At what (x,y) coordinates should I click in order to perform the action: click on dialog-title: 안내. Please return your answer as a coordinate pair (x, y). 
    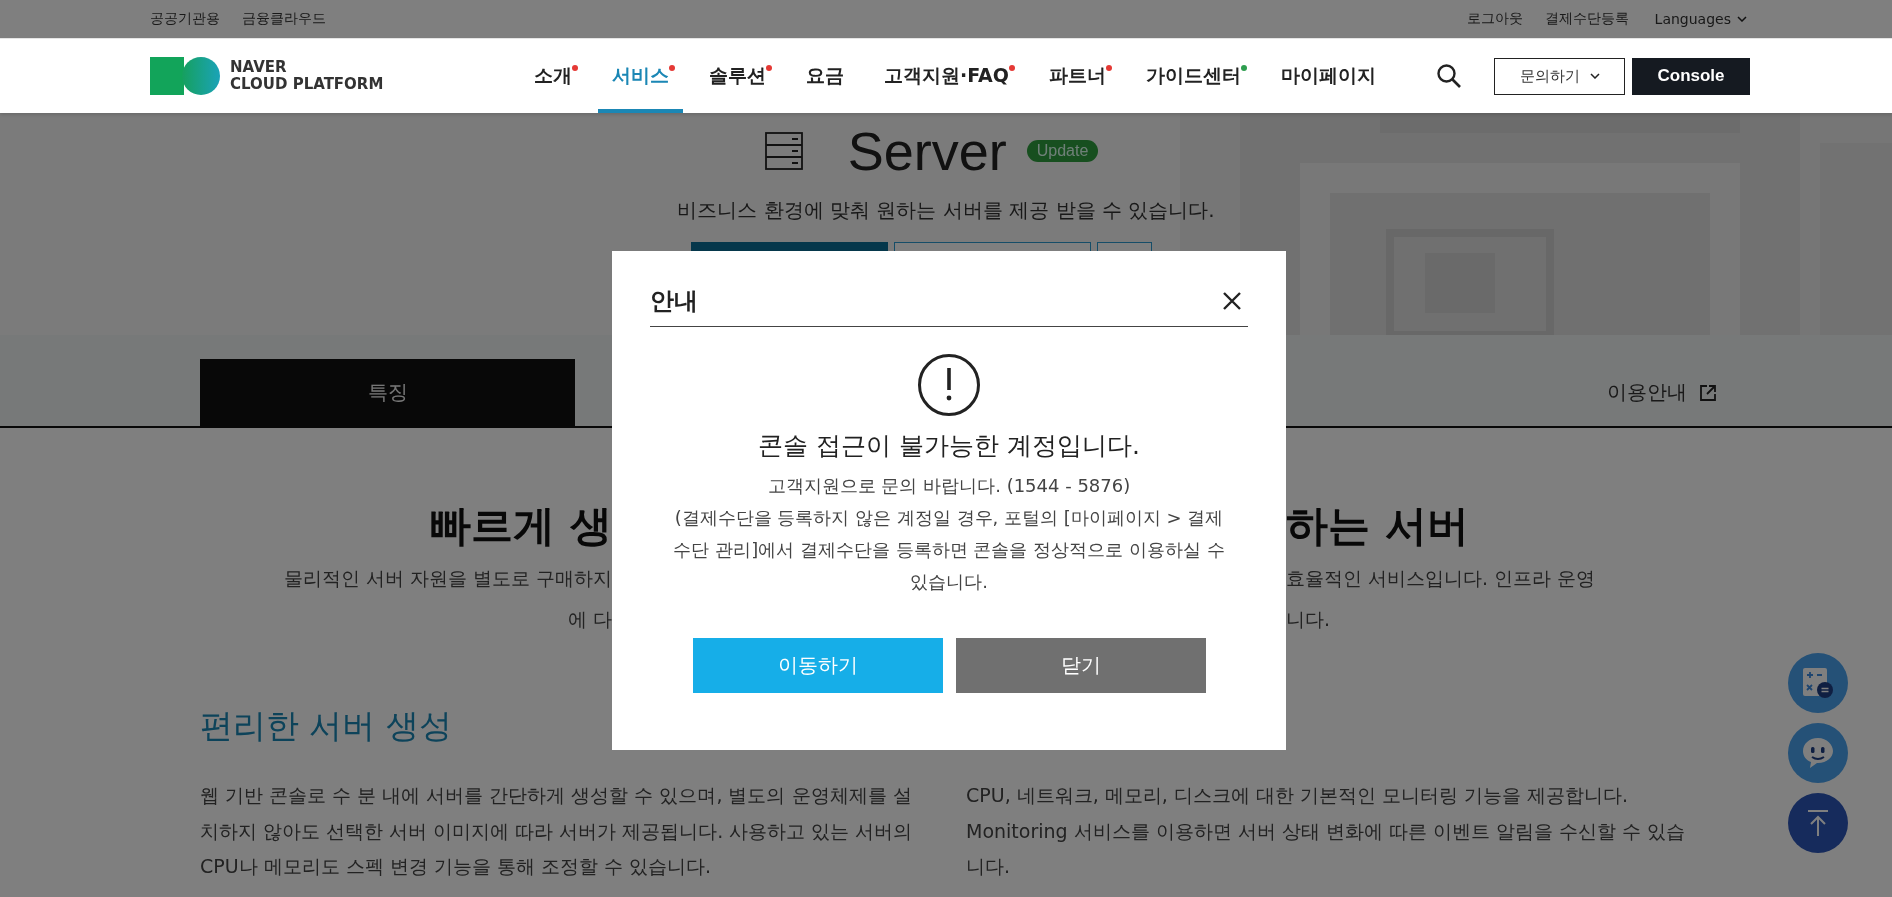
    Looking at the image, I should click on (674, 301).